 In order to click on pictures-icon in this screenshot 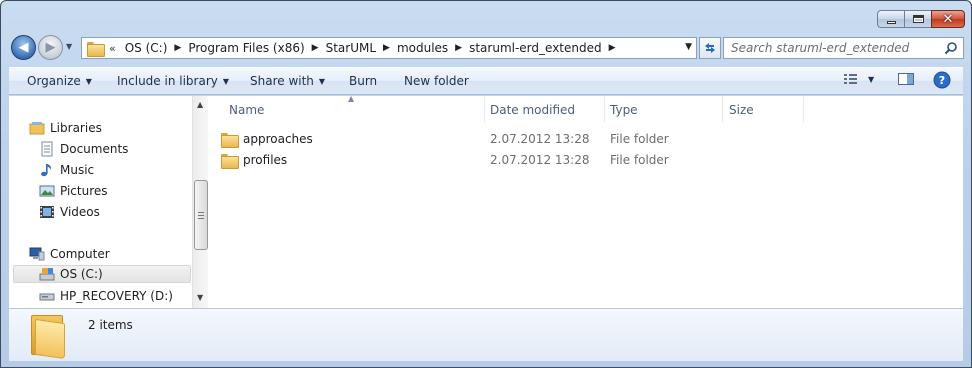, I will do `click(47, 191)`.